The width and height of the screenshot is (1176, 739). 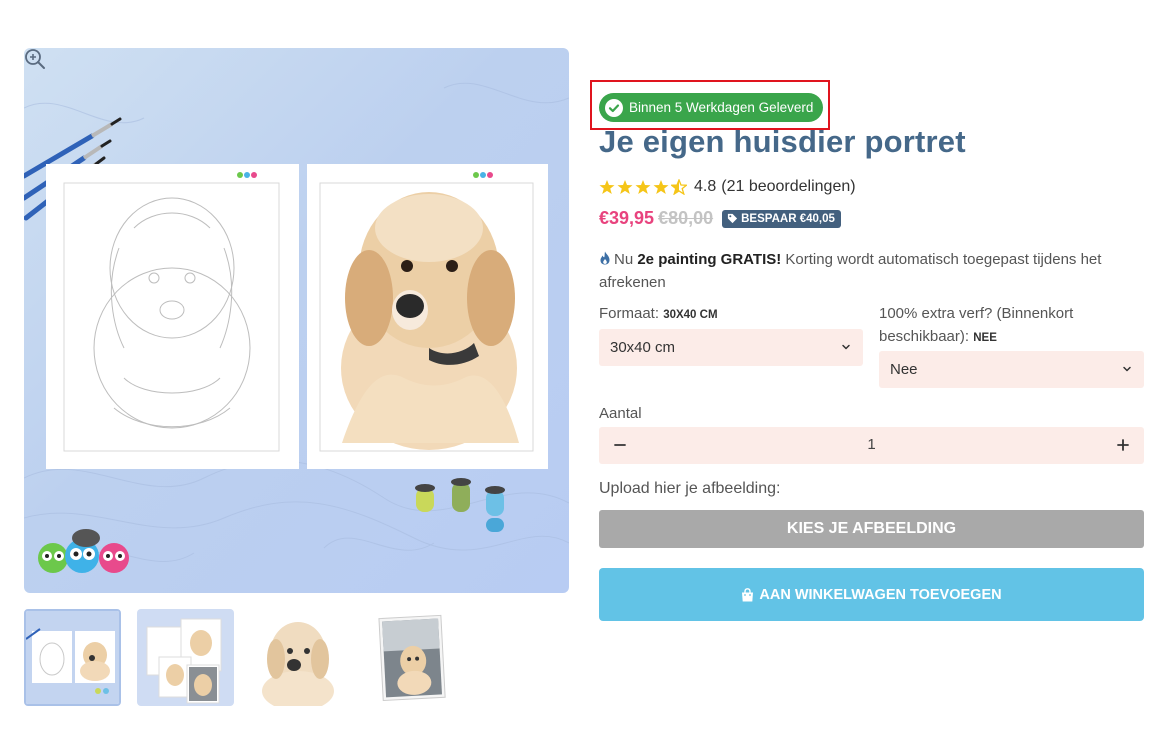 What do you see at coordinates (679, 187) in the screenshot?
I see `star-half-icon` at bounding box center [679, 187].